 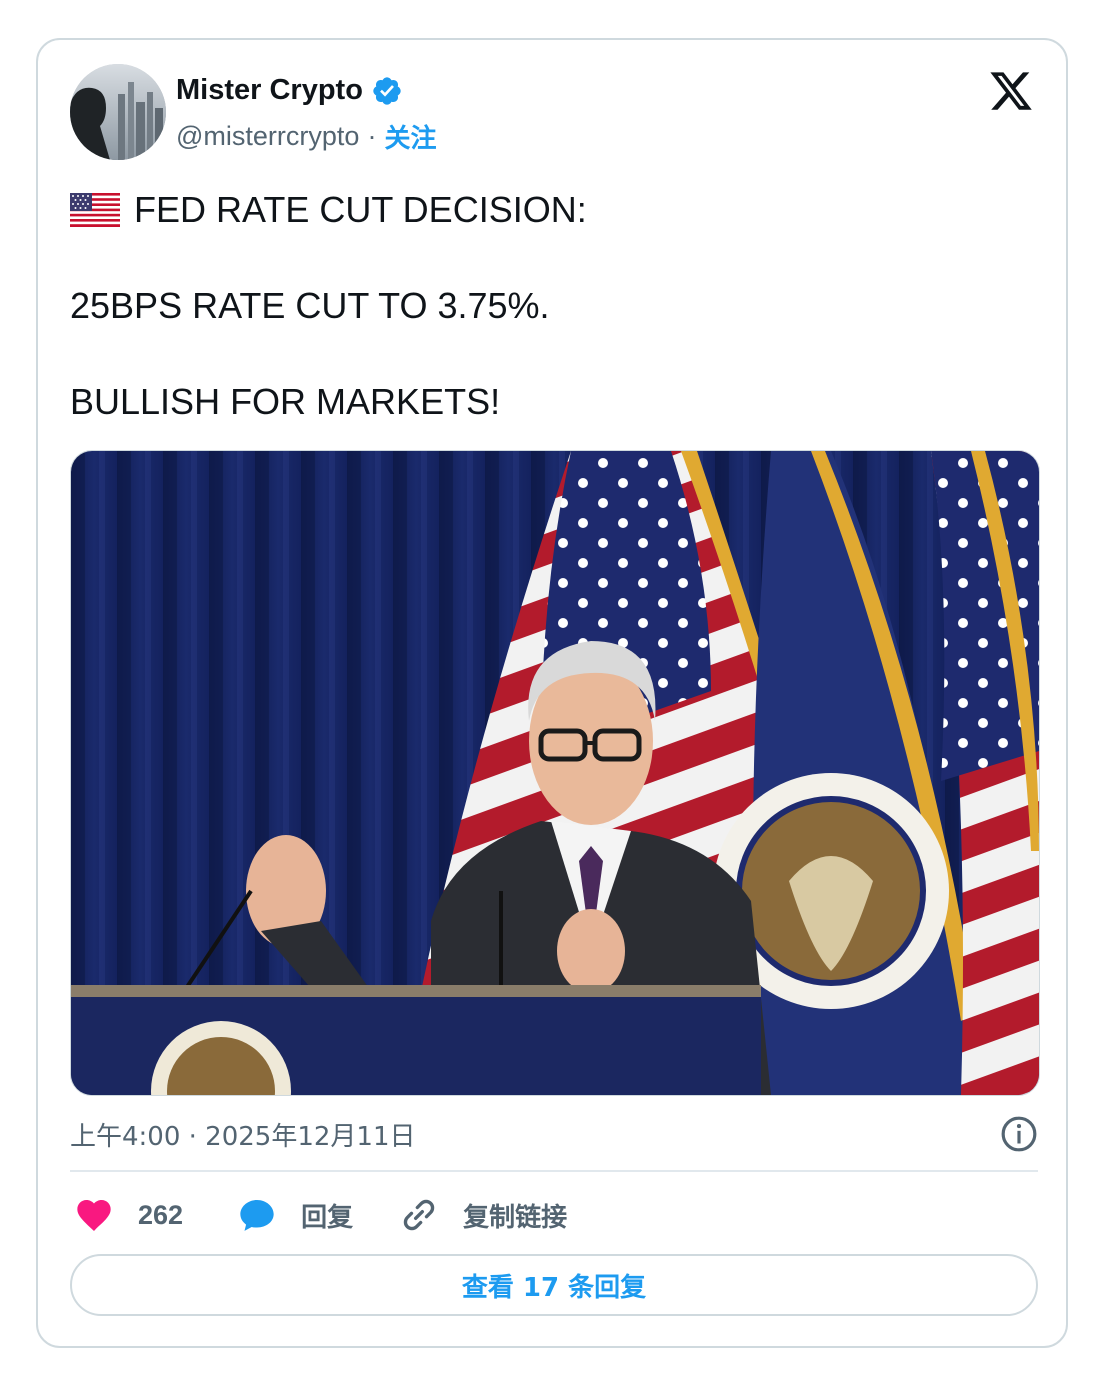 What do you see at coordinates (285, 401) in the screenshot?
I see `tweet-line-3: BULLISH FOR MARKETS!` at bounding box center [285, 401].